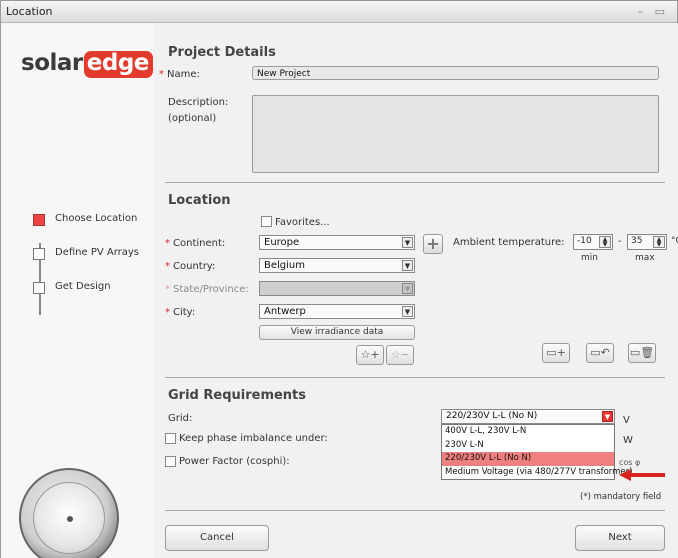 The height and width of the screenshot is (558, 678). What do you see at coordinates (170, 461) in the screenshot?
I see `power-factor-checkbox` at bounding box center [170, 461].